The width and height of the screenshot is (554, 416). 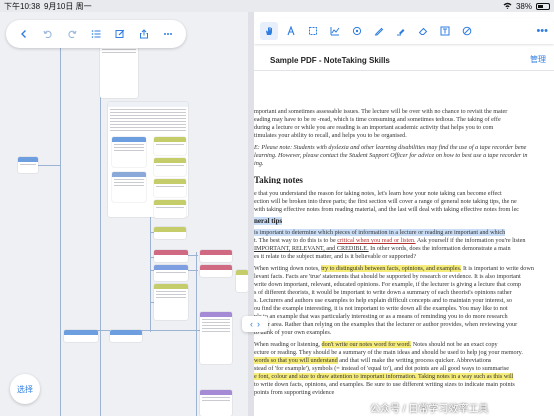 What do you see at coordinates (330, 60) in the screenshot?
I see `document-title: Sample PDF - NoteTaking Skills` at bounding box center [330, 60].